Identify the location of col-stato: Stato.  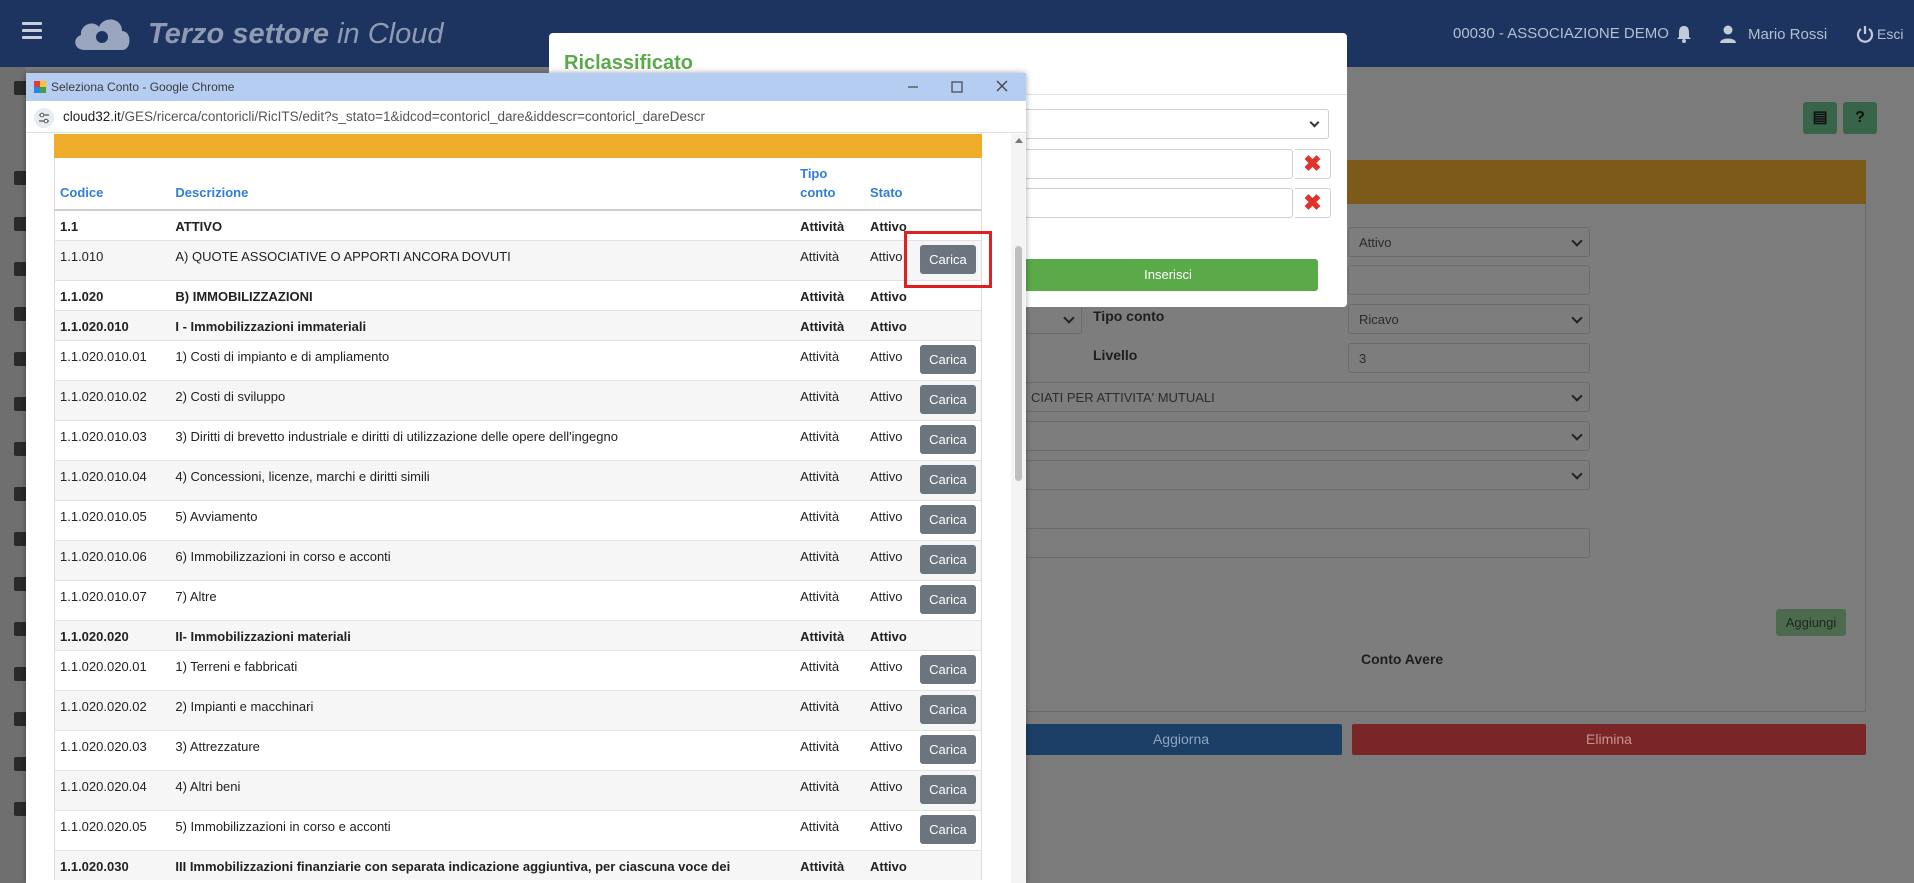
(890, 184).